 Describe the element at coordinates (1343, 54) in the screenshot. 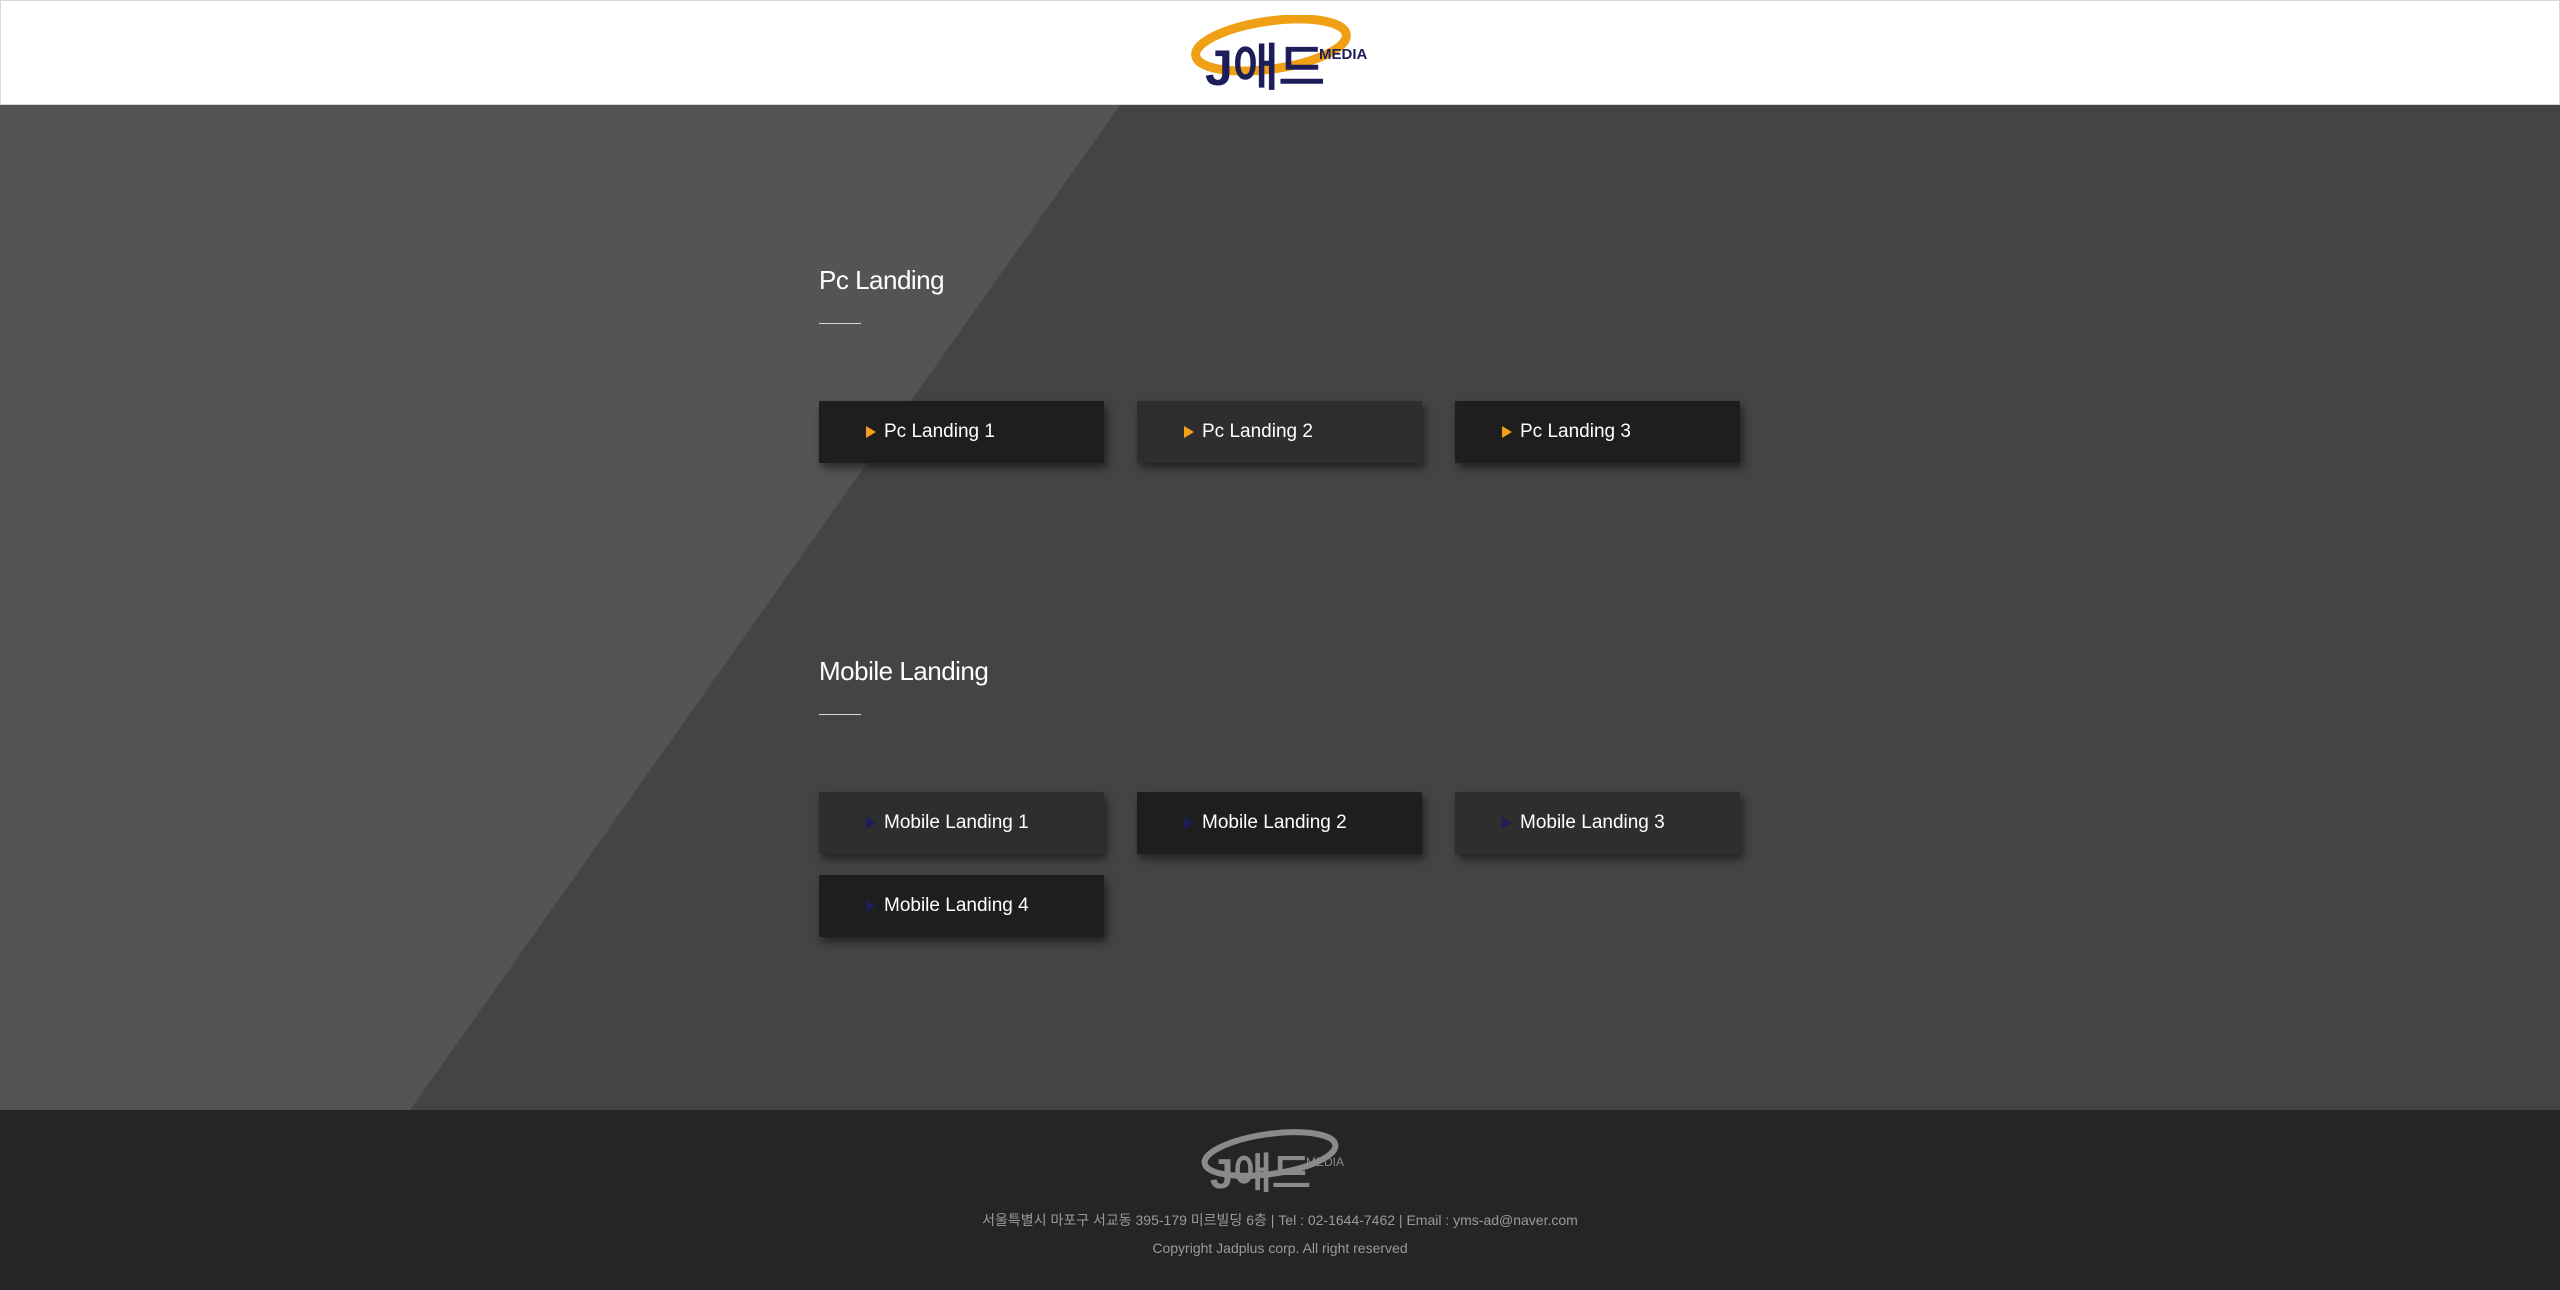

I see `logo-sub: MEDIA` at that location.